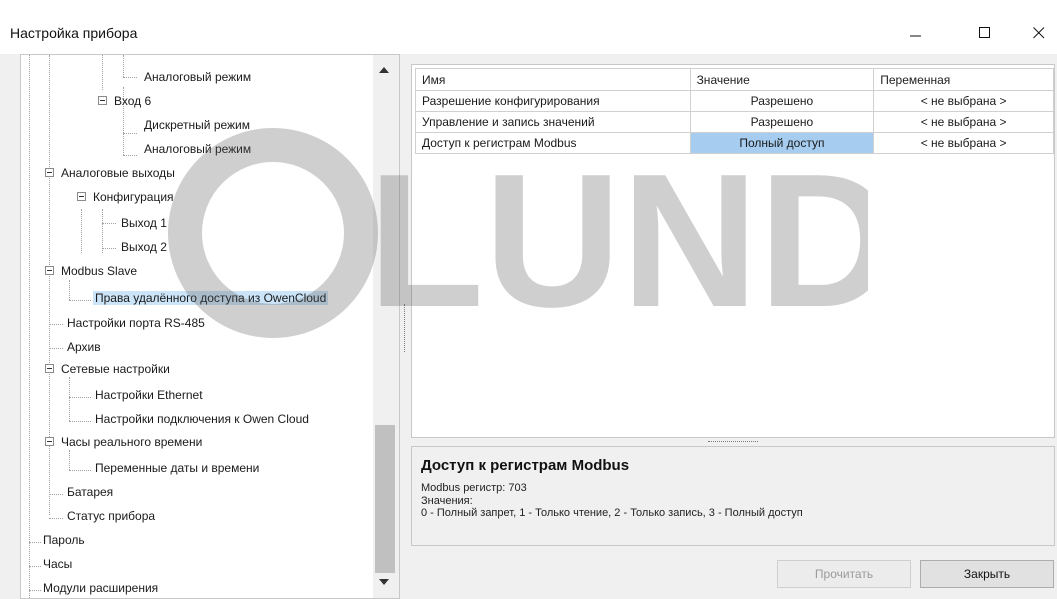  I want to click on tree-item: Выход 1, so click(144, 223).